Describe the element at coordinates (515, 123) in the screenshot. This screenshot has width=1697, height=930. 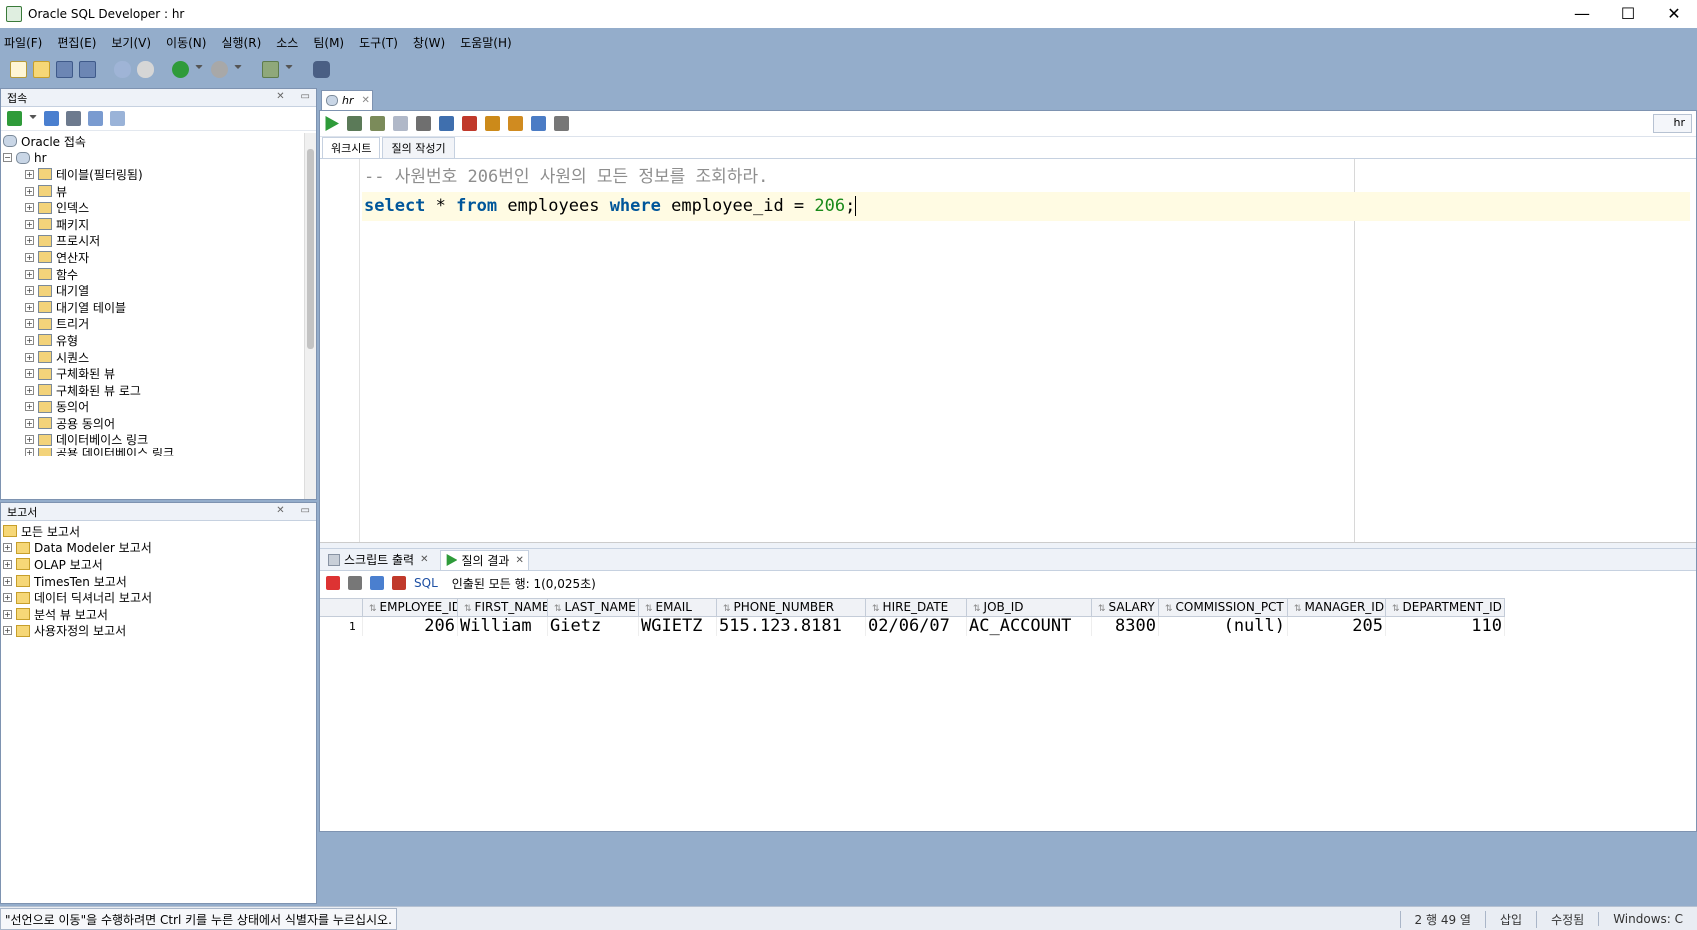
I see `eraser-icon` at that location.